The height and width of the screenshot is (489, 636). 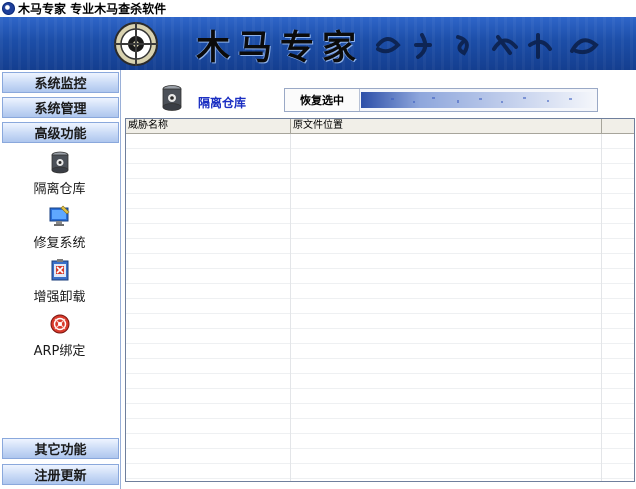 I want to click on column-header-threat-name: 威胁名称, so click(x=208, y=126).